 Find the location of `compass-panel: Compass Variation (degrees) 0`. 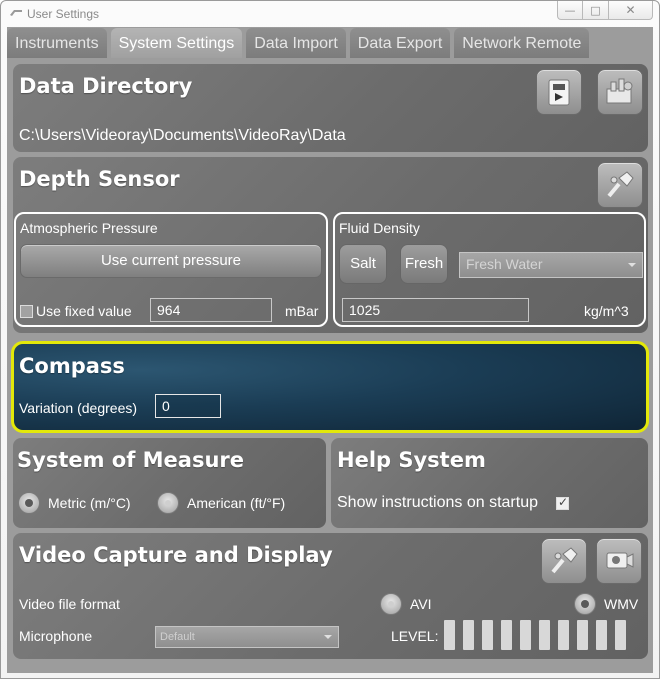

compass-panel: Compass Variation (degrees) 0 is located at coordinates (330, 387).